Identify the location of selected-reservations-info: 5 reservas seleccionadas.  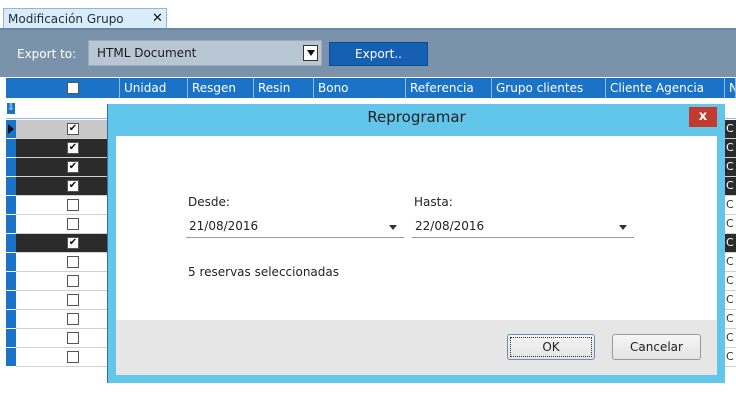
(263, 272).